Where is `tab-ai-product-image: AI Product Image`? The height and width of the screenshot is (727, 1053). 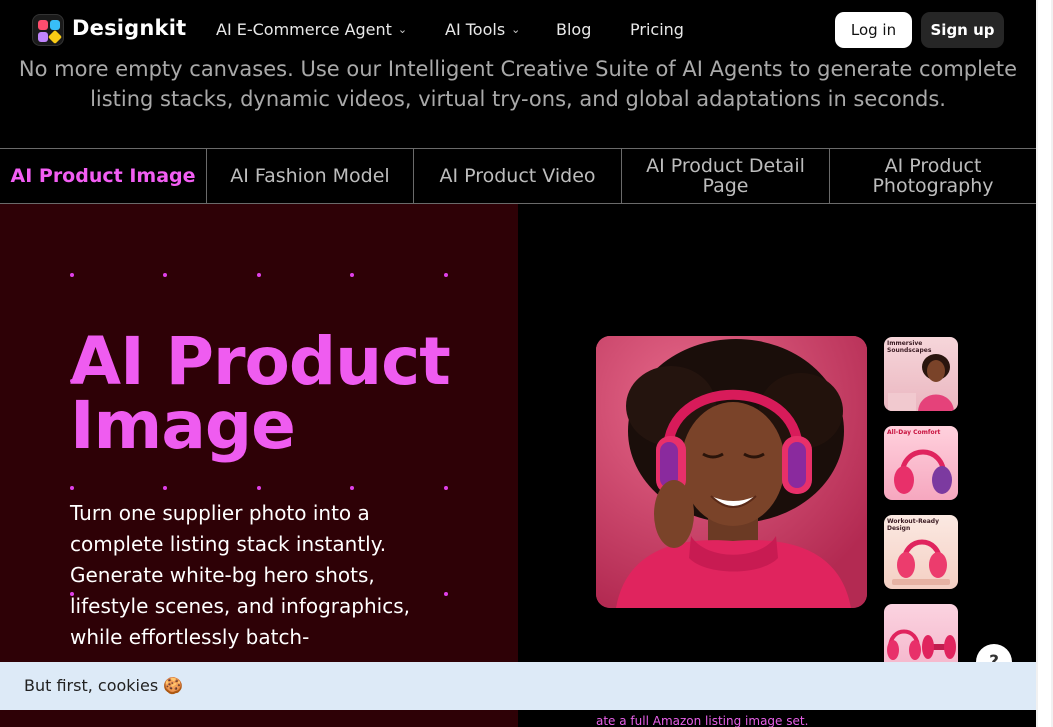
tab-ai-product-image: AI Product Image is located at coordinates (103, 176).